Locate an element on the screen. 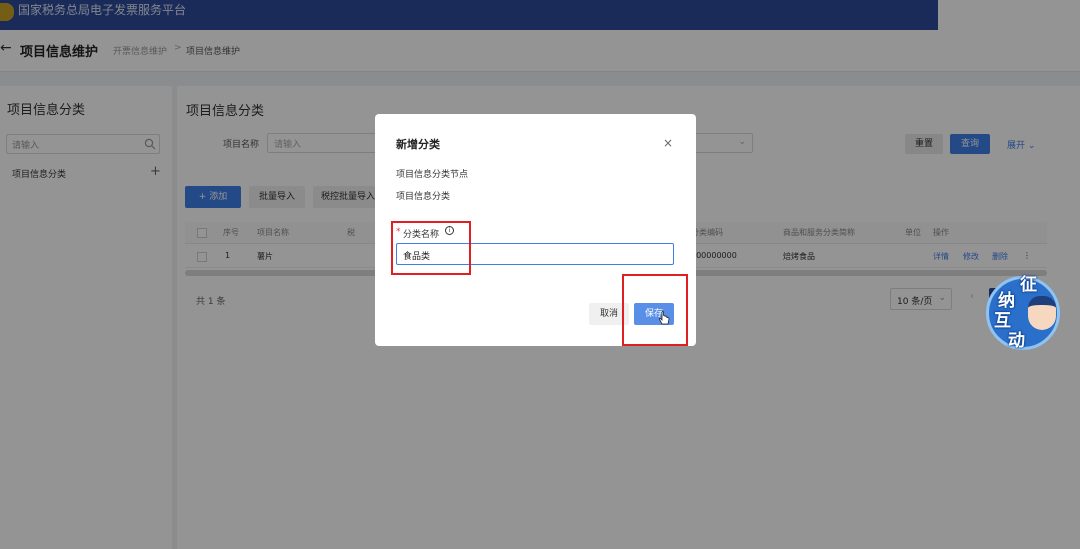 The image size is (1080, 549). officer-avatar-icon is located at coordinates (1042, 313).